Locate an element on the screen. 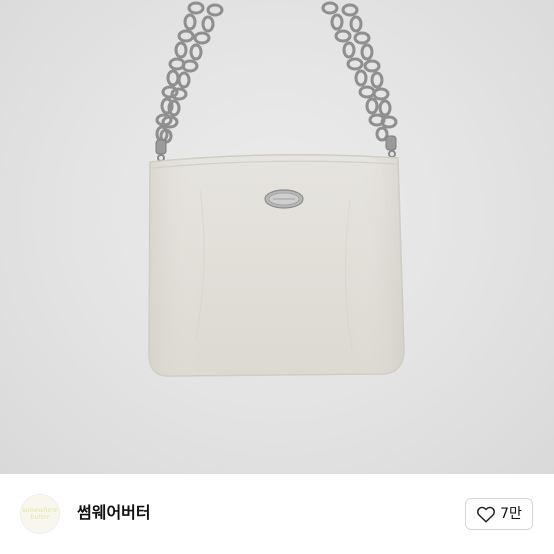 The image size is (554, 554). left-chain is located at coordinates (189, 72).